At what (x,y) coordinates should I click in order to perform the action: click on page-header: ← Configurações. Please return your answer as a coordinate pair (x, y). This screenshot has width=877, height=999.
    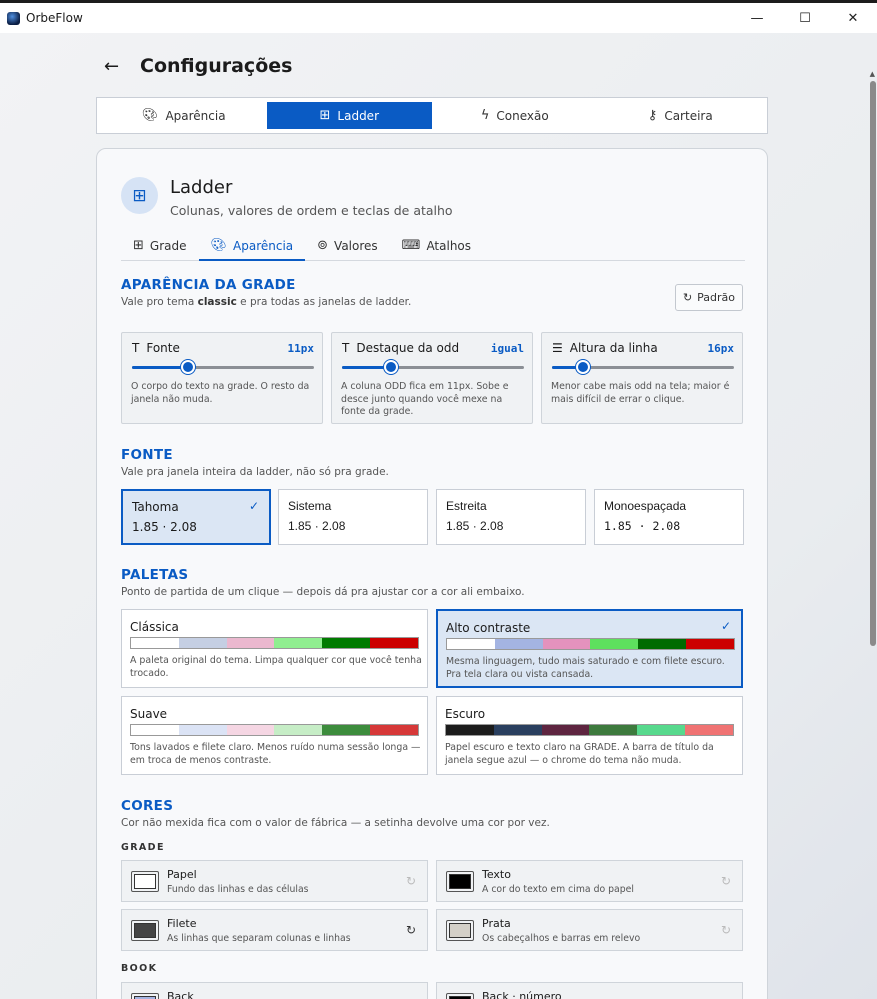
    Looking at the image, I should click on (198, 66).